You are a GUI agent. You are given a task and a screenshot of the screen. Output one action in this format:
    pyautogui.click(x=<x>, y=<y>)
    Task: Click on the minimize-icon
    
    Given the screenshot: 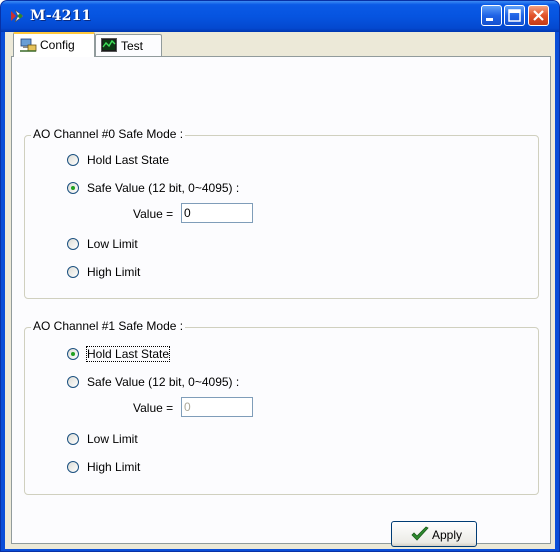 What is the action you would take?
    pyautogui.click(x=489, y=19)
    